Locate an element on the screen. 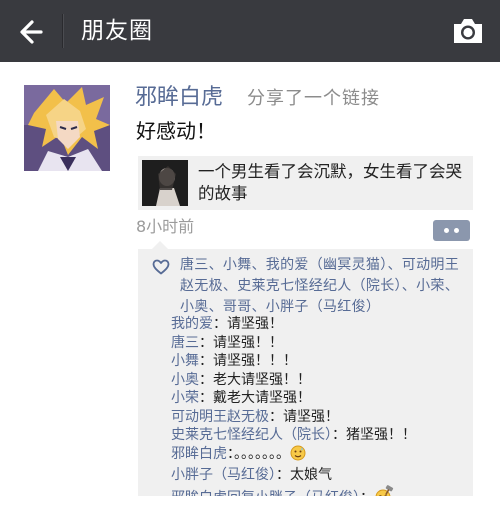  camera-icon is located at coordinates (468, 31).